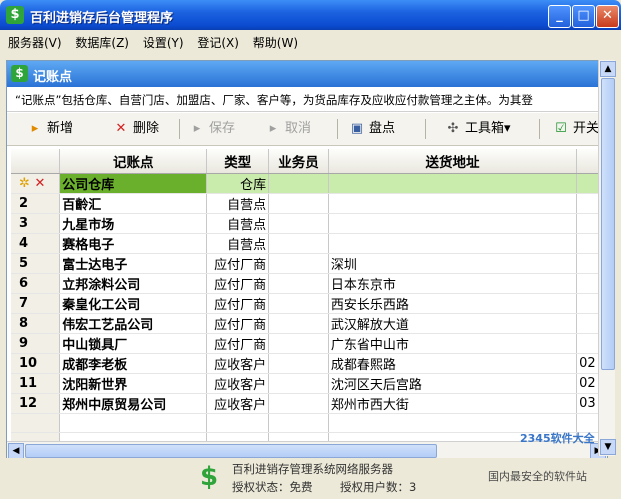  Describe the element at coordinates (133, 303) in the screenshot. I see `account-name-cell: 秦皇化工公司` at that location.